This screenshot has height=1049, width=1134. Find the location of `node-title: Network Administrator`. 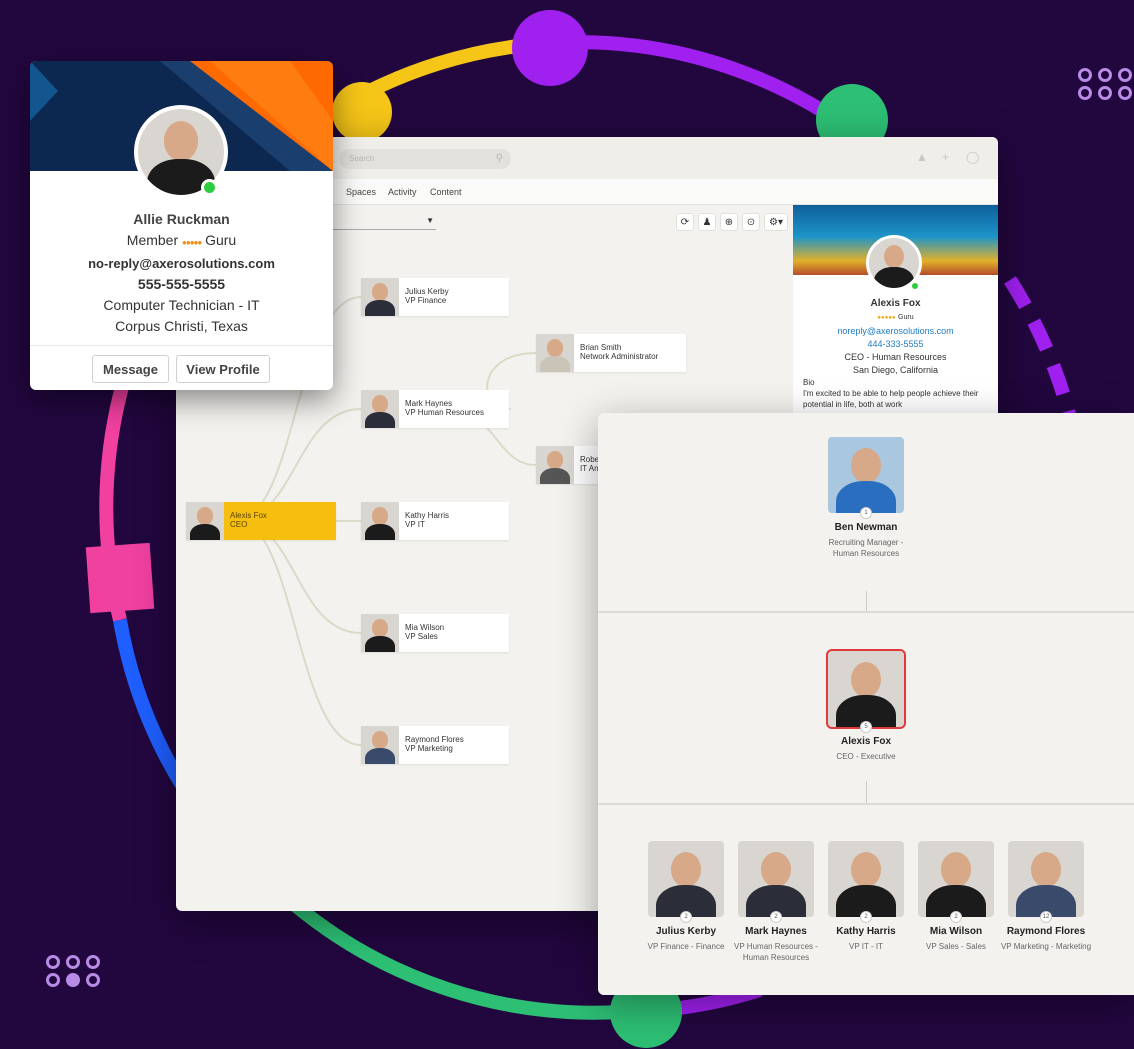

node-title: Network Administrator is located at coordinates (619, 356).